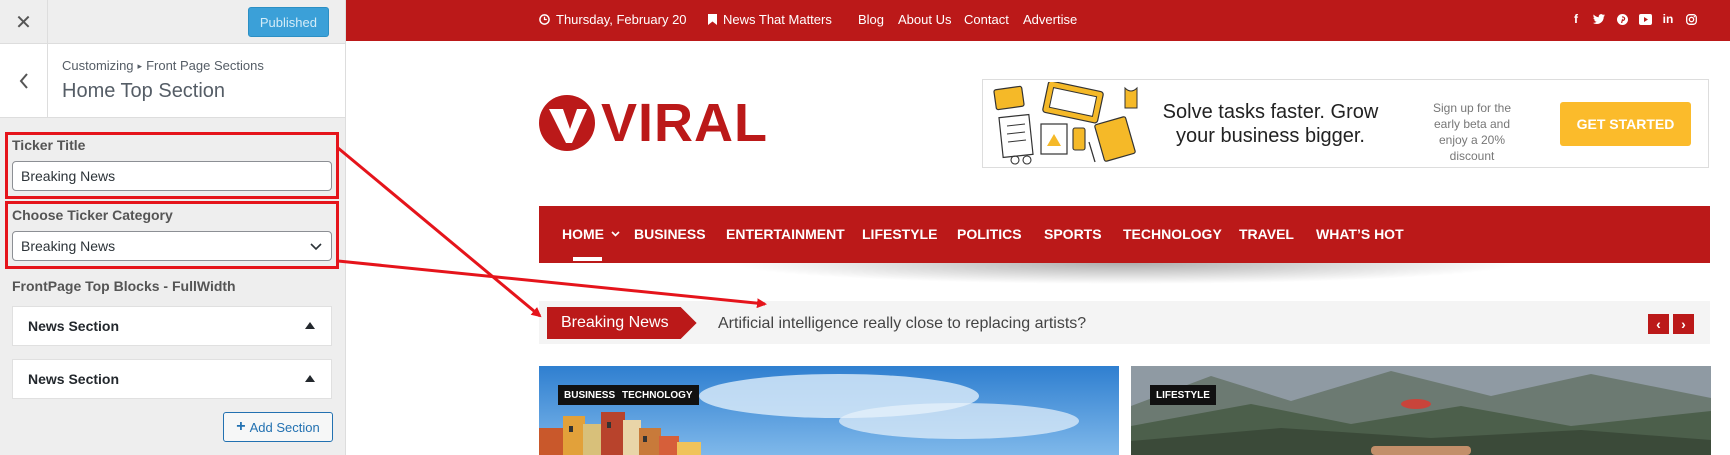 Image resolution: width=1730 pixels, height=455 pixels. I want to click on post-image-mountain, so click(1421, 410).